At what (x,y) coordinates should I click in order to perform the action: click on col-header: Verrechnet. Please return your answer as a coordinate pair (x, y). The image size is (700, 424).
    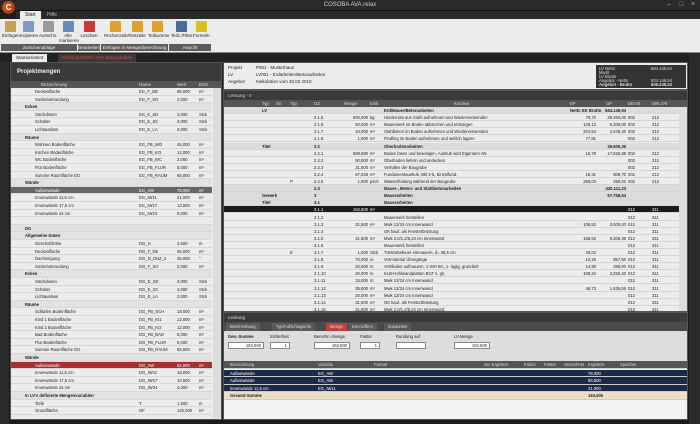
    Looking at the image, I should click on (574, 365).